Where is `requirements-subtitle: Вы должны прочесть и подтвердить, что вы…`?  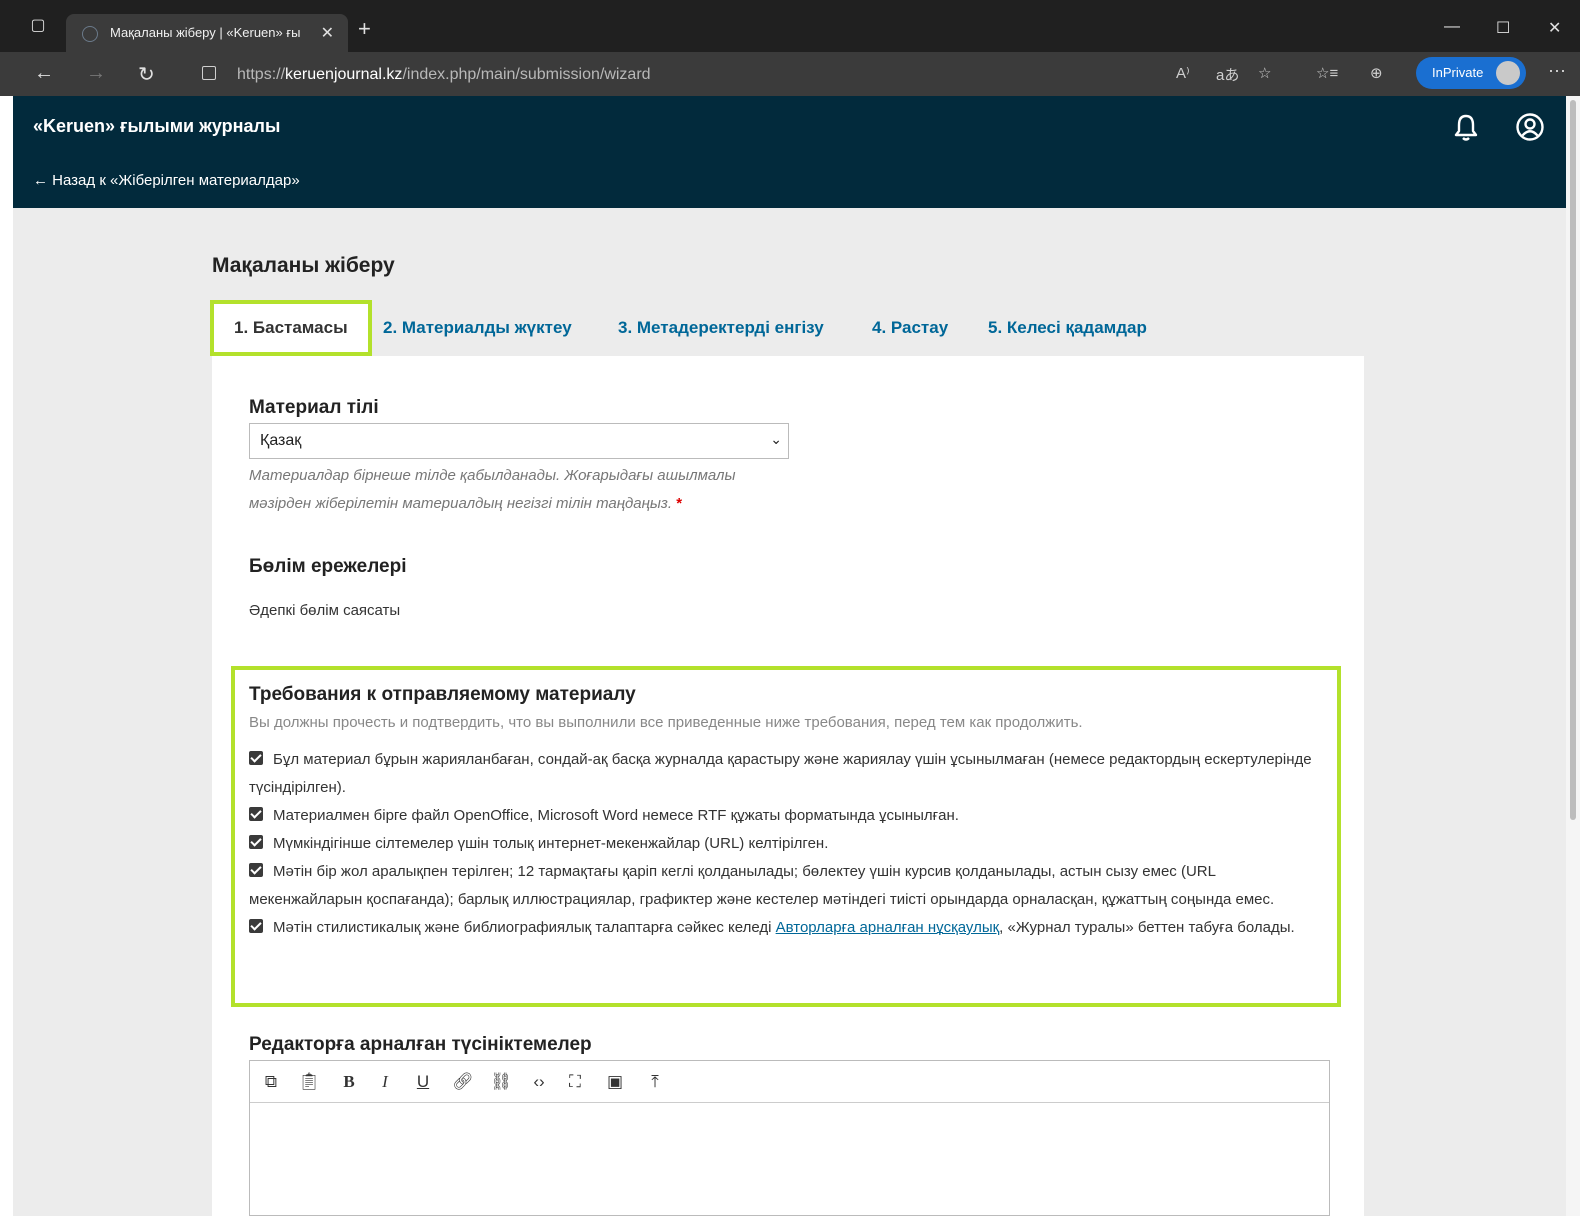
requirements-subtitle: Вы должны прочесть и подтвердить, что вы… is located at coordinates (666, 722).